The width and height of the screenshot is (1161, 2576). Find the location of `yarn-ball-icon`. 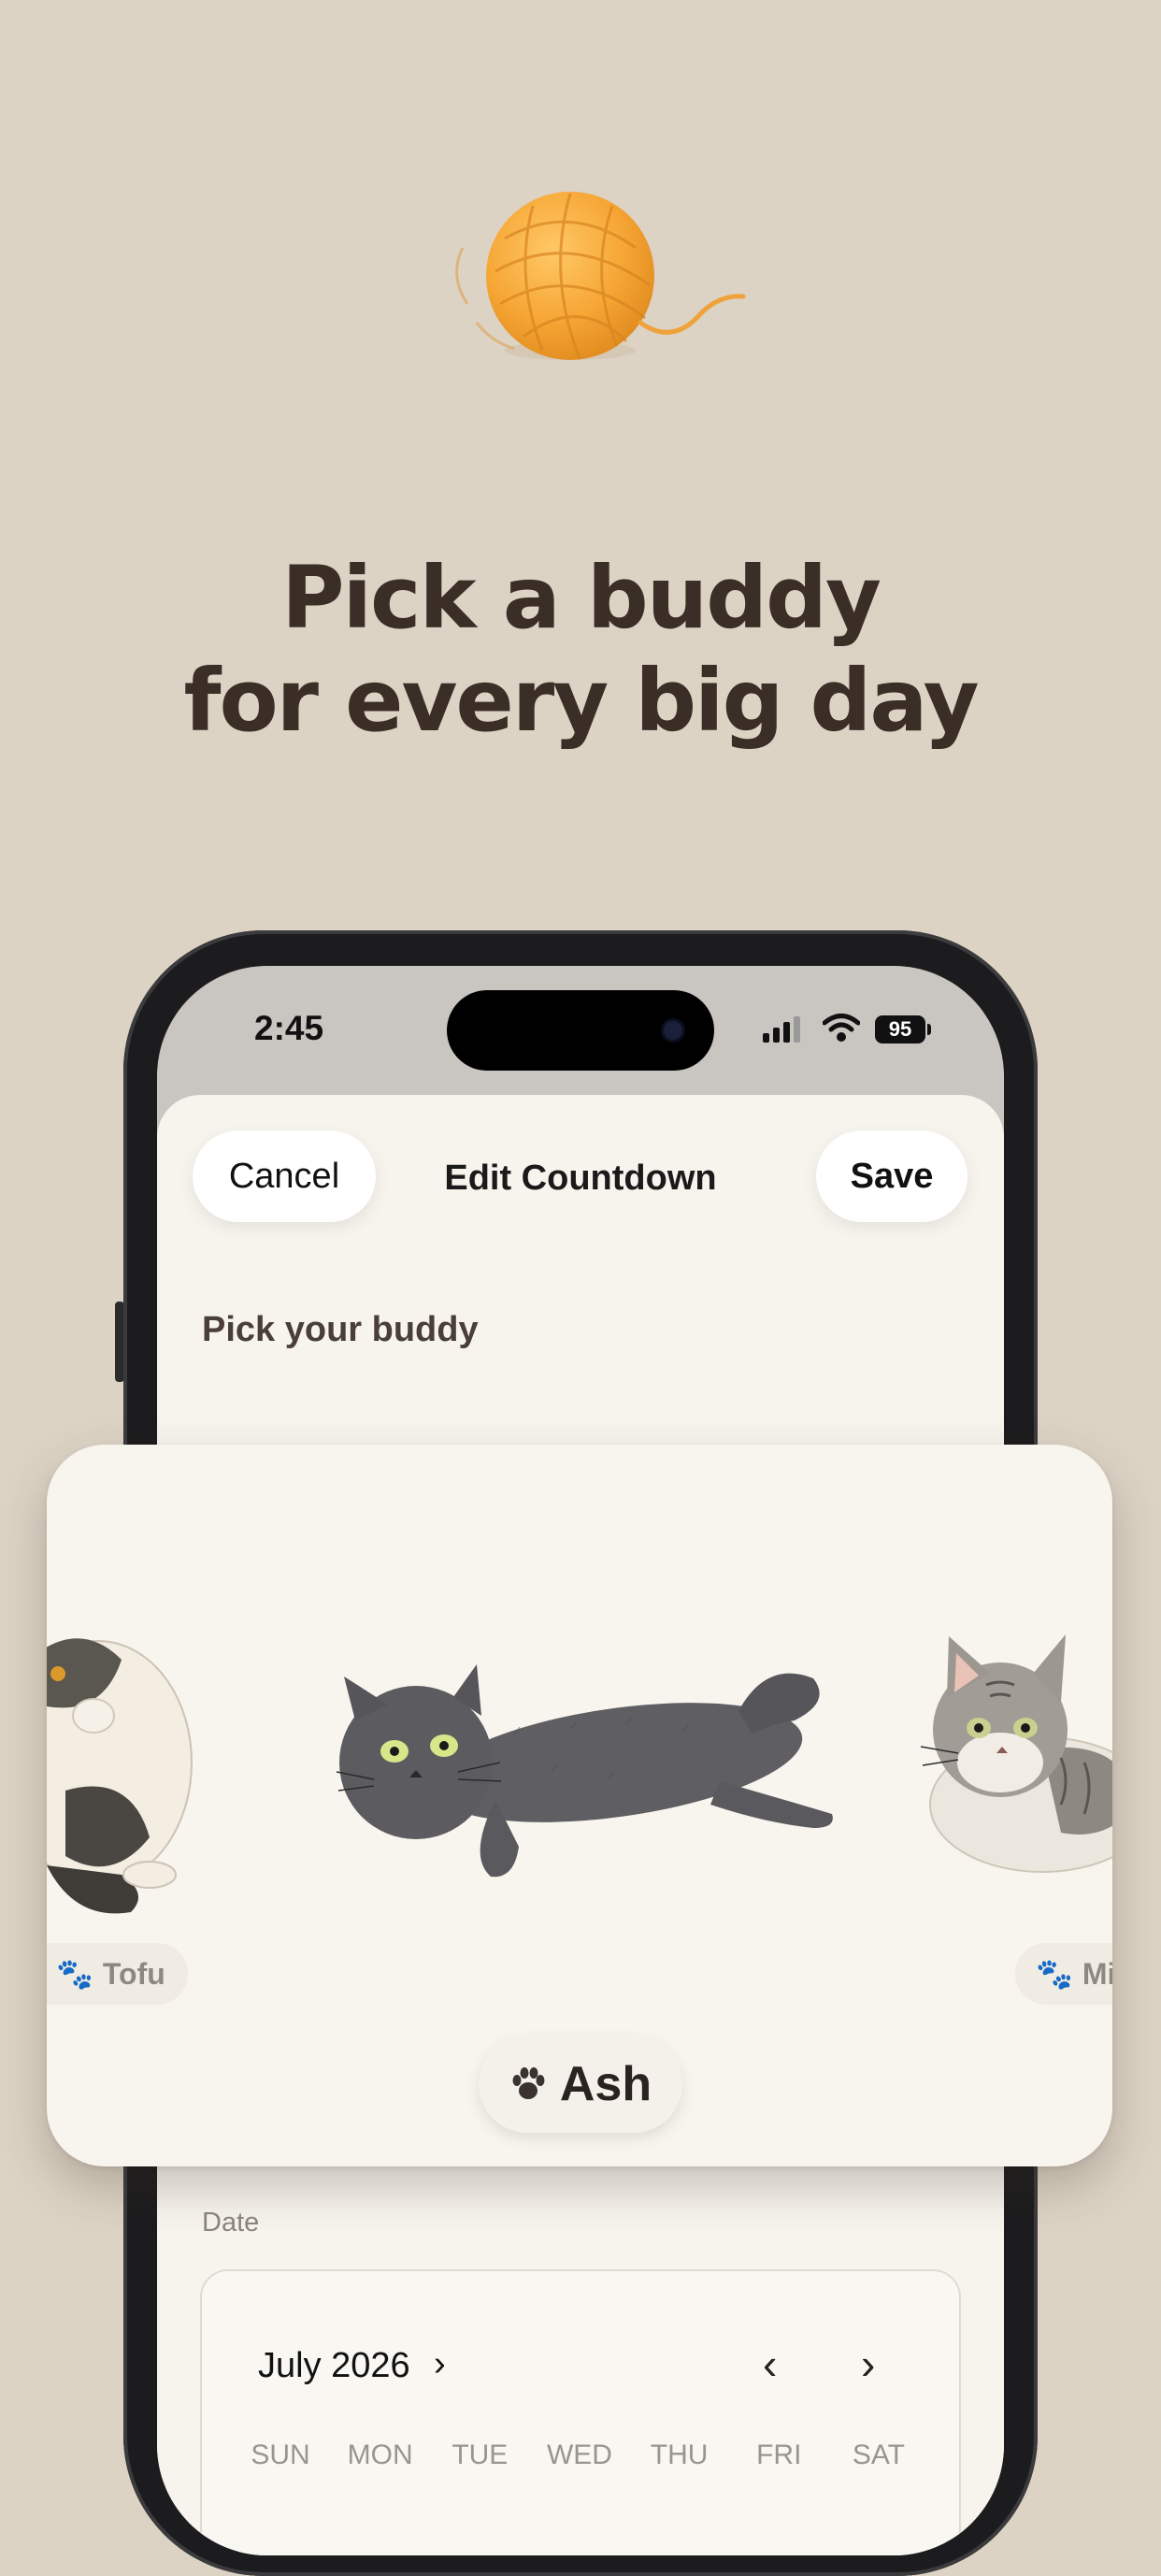

yarn-ball-icon is located at coordinates (600, 276).